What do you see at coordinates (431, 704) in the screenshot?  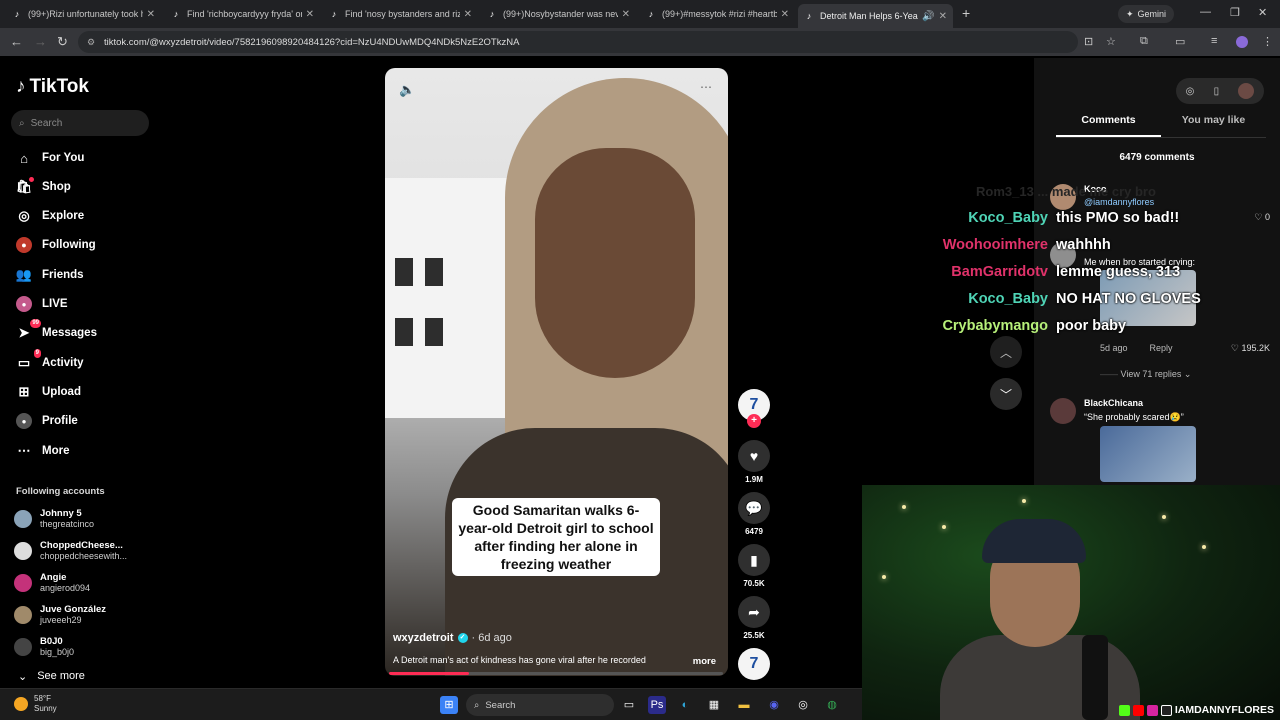 I see `windows-taskbar: 58°F Sunny ⊞ ⌕ Search ▭ Ps ◐ ▦ ▬ ◉ ◎ ◍` at bounding box center [431, 704].